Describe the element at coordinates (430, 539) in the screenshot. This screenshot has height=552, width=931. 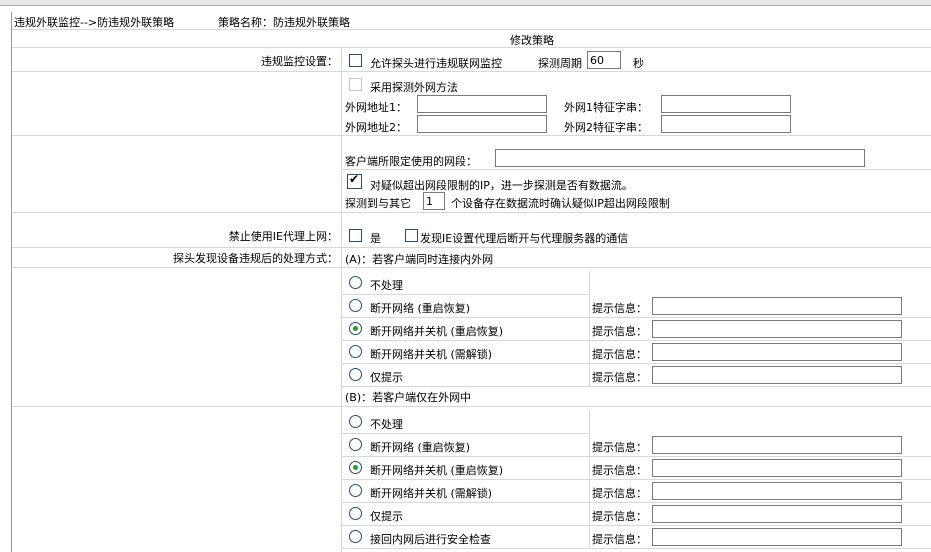
I see `case-b-option-label: 接回内网后进行安全检查` at that location.